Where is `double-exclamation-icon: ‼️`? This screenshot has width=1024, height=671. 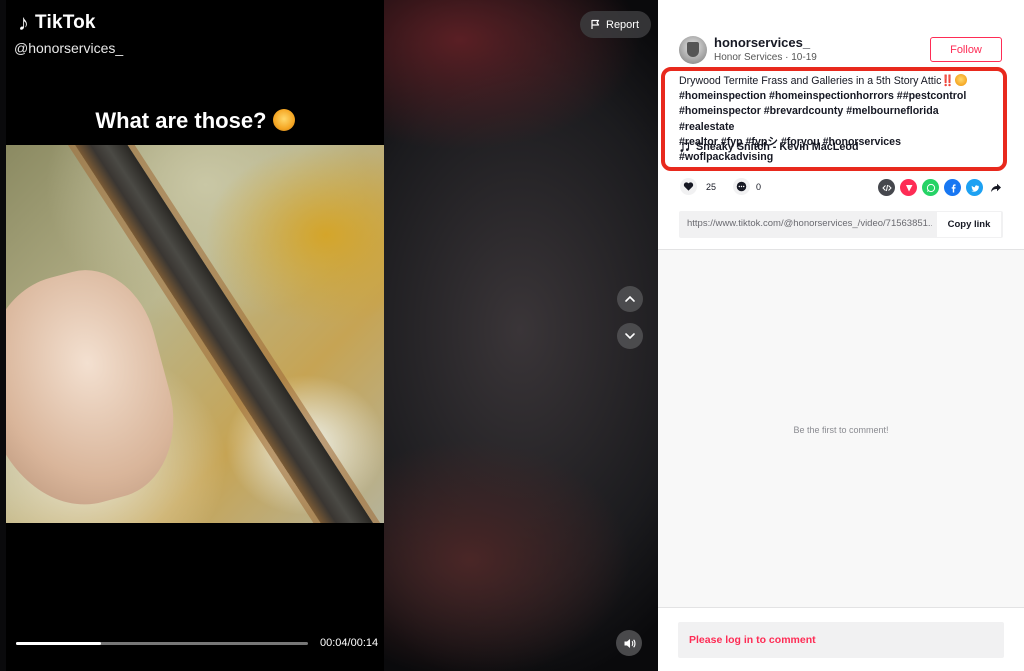 double-exclamation-icon: ‼️ is located at coordinates (948, 81).